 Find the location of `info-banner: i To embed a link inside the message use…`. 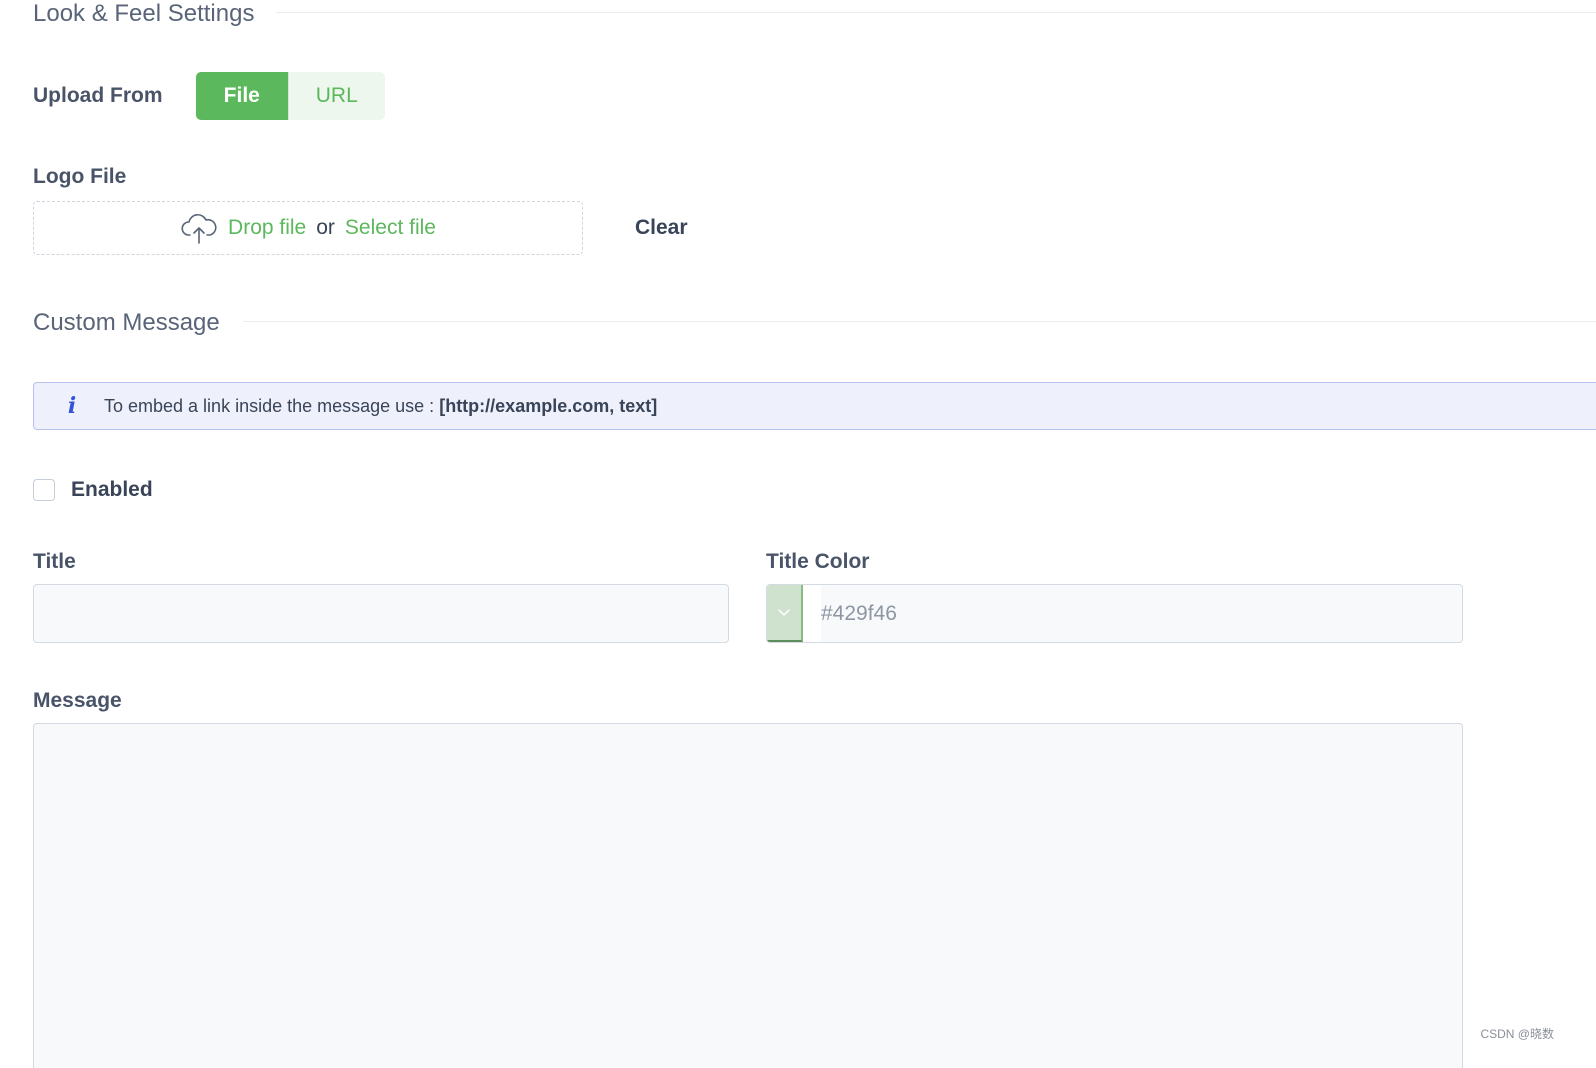

info-banner: i To embed a link inside the message use… is located at coordinates (814, 406).